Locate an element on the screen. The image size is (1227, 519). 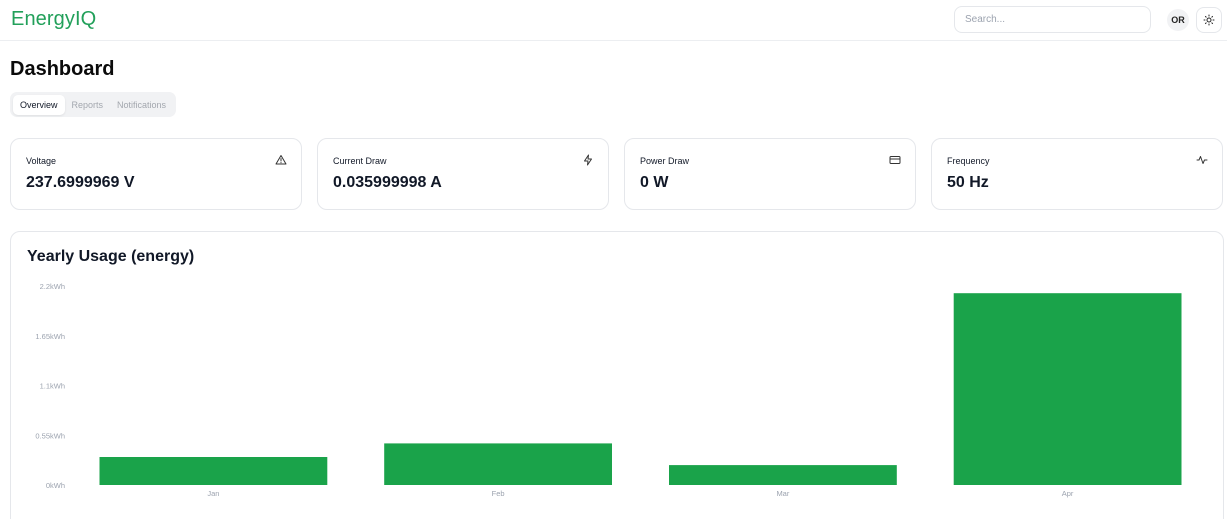
card-label: Current Draw is located at coordinates (360, 161).